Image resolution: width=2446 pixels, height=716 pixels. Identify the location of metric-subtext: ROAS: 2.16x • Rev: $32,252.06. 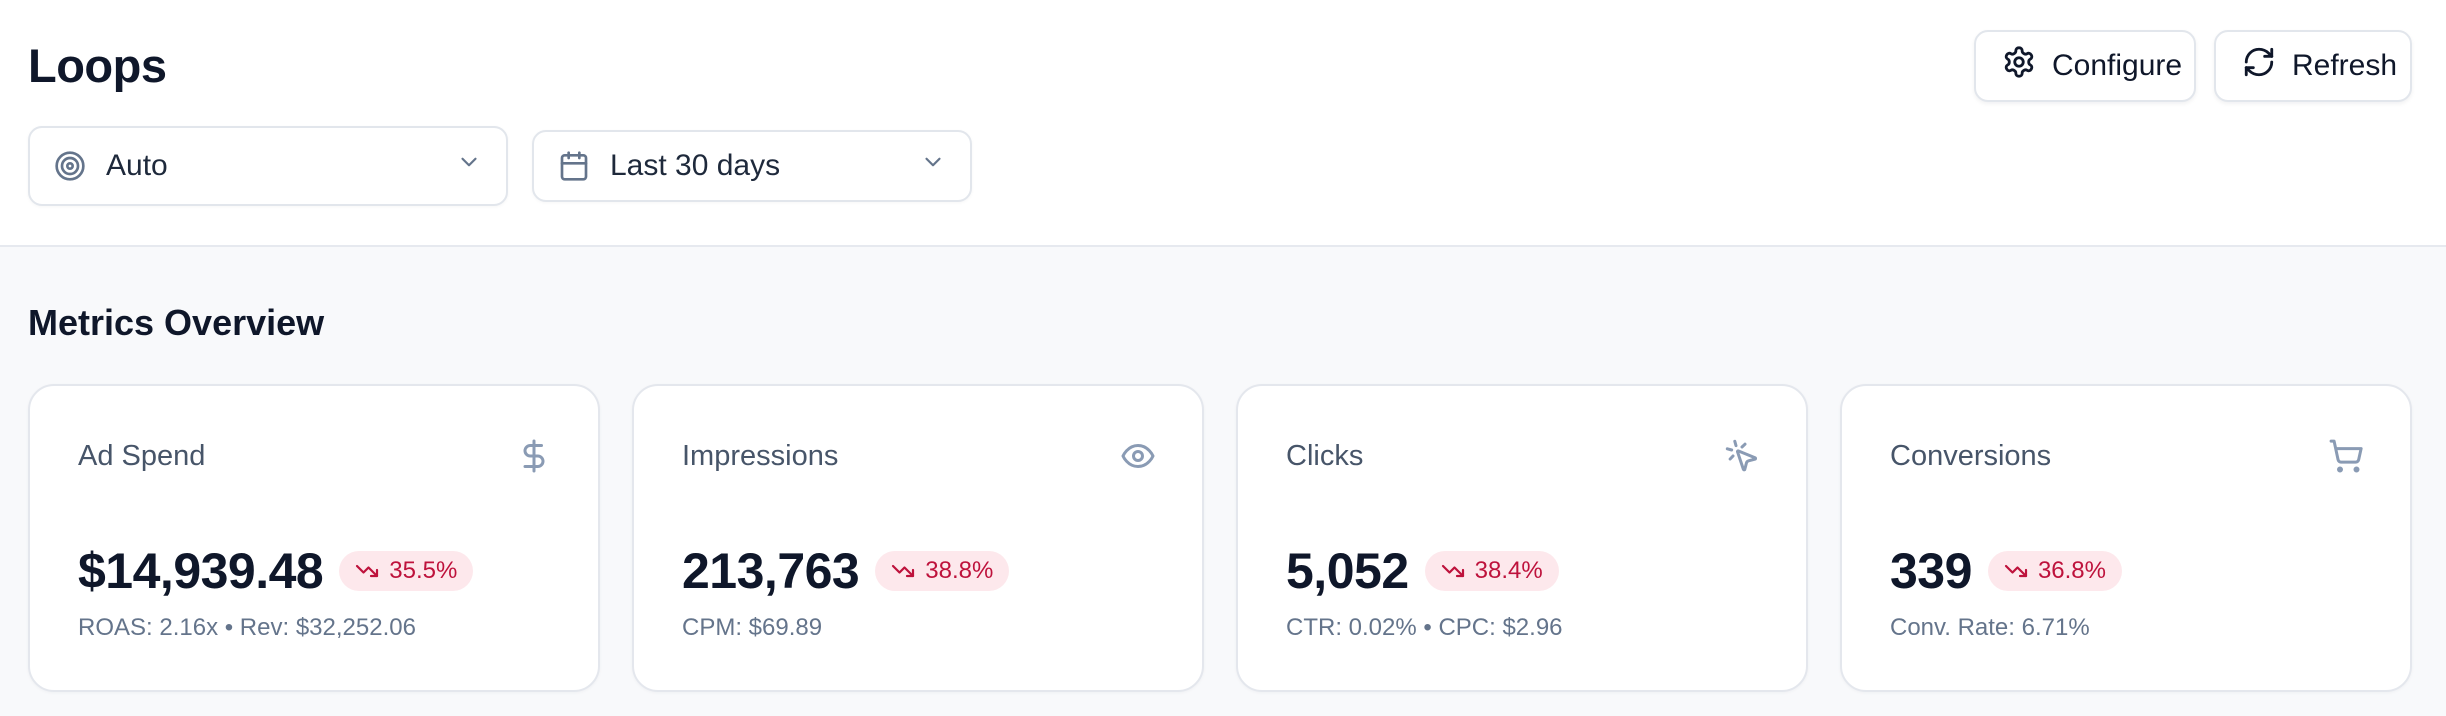
(247, 627).